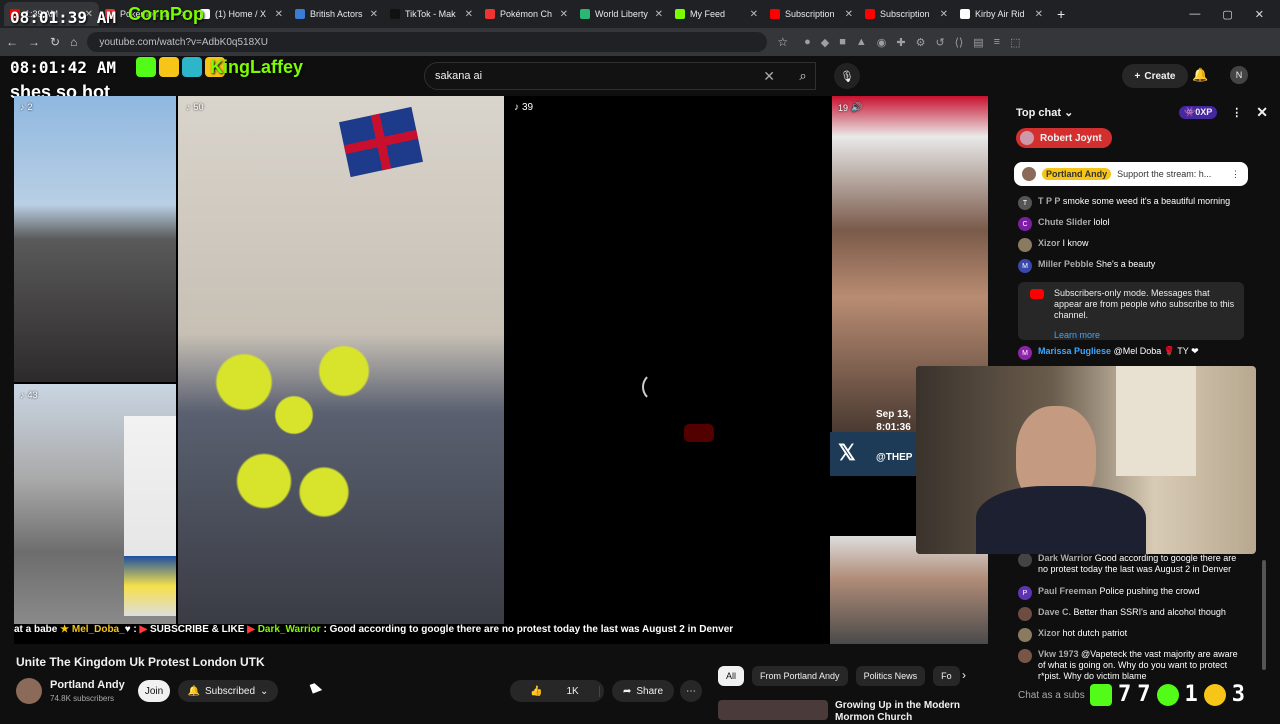 This screenshot has height=724, width=1280. What do you see at coordinates (882, 42) in the screenshot?
I see `extension-icon: ◉` at bounding box center [882, 42].